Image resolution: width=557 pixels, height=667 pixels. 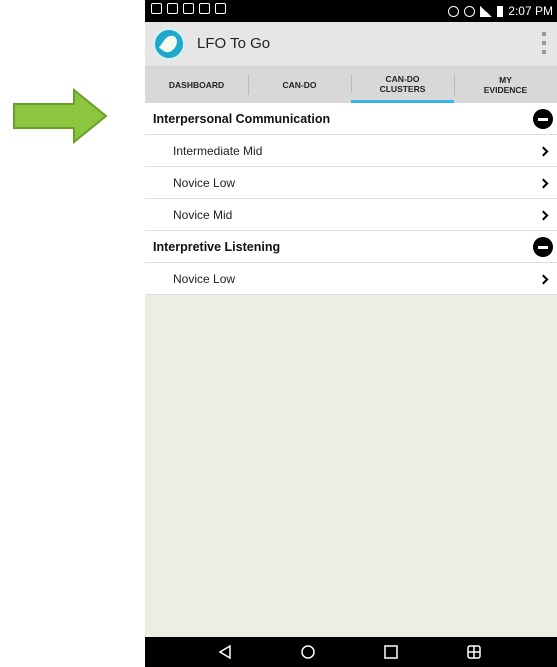 I want to click on section-header-interpersonal: Interpersonal Communication, so click(x=351, y=119).